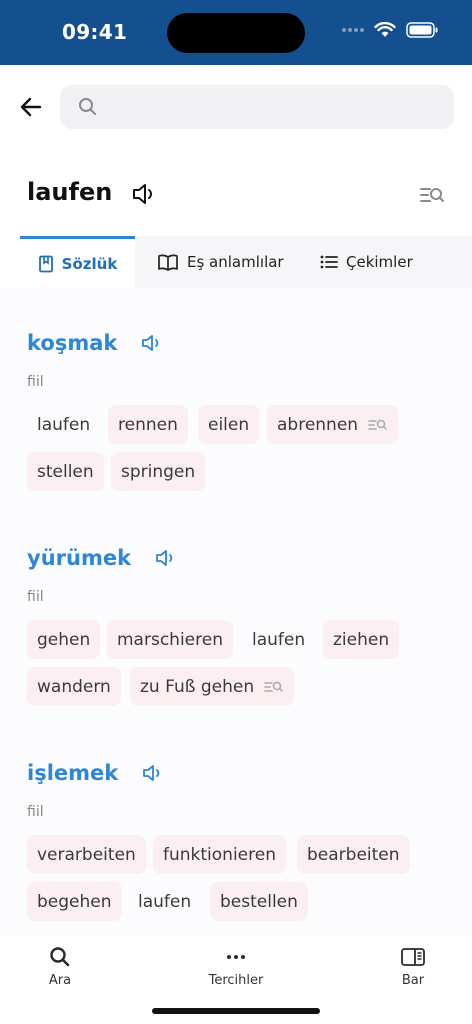 The height and width of the screenshot is (1024, 472). Describe the element at coordinates (60, 980) in the screenshot. I see `nav-search-label: Ara` at that location.